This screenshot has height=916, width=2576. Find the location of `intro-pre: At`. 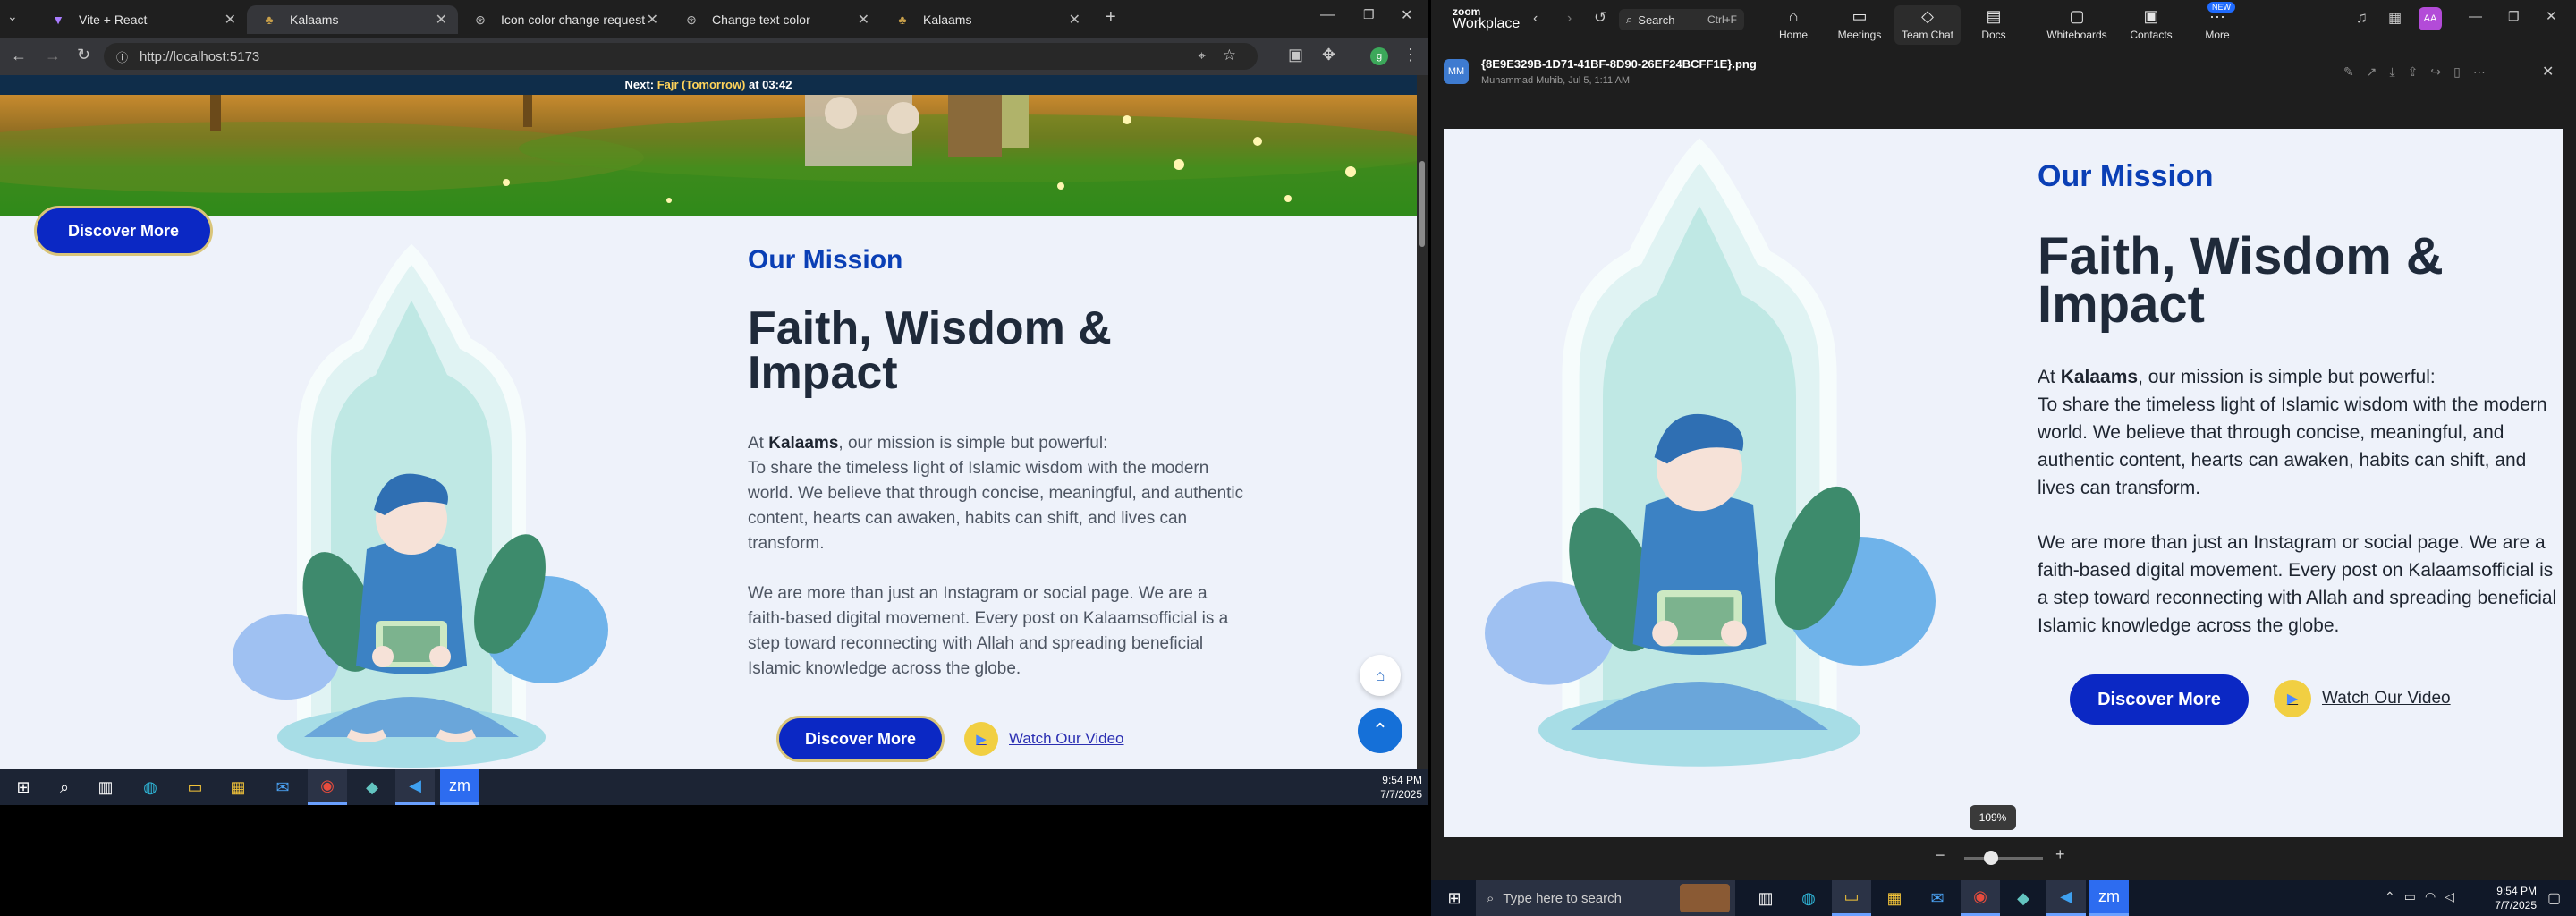

intro-pre: At is located at coordinates (2049, 377).